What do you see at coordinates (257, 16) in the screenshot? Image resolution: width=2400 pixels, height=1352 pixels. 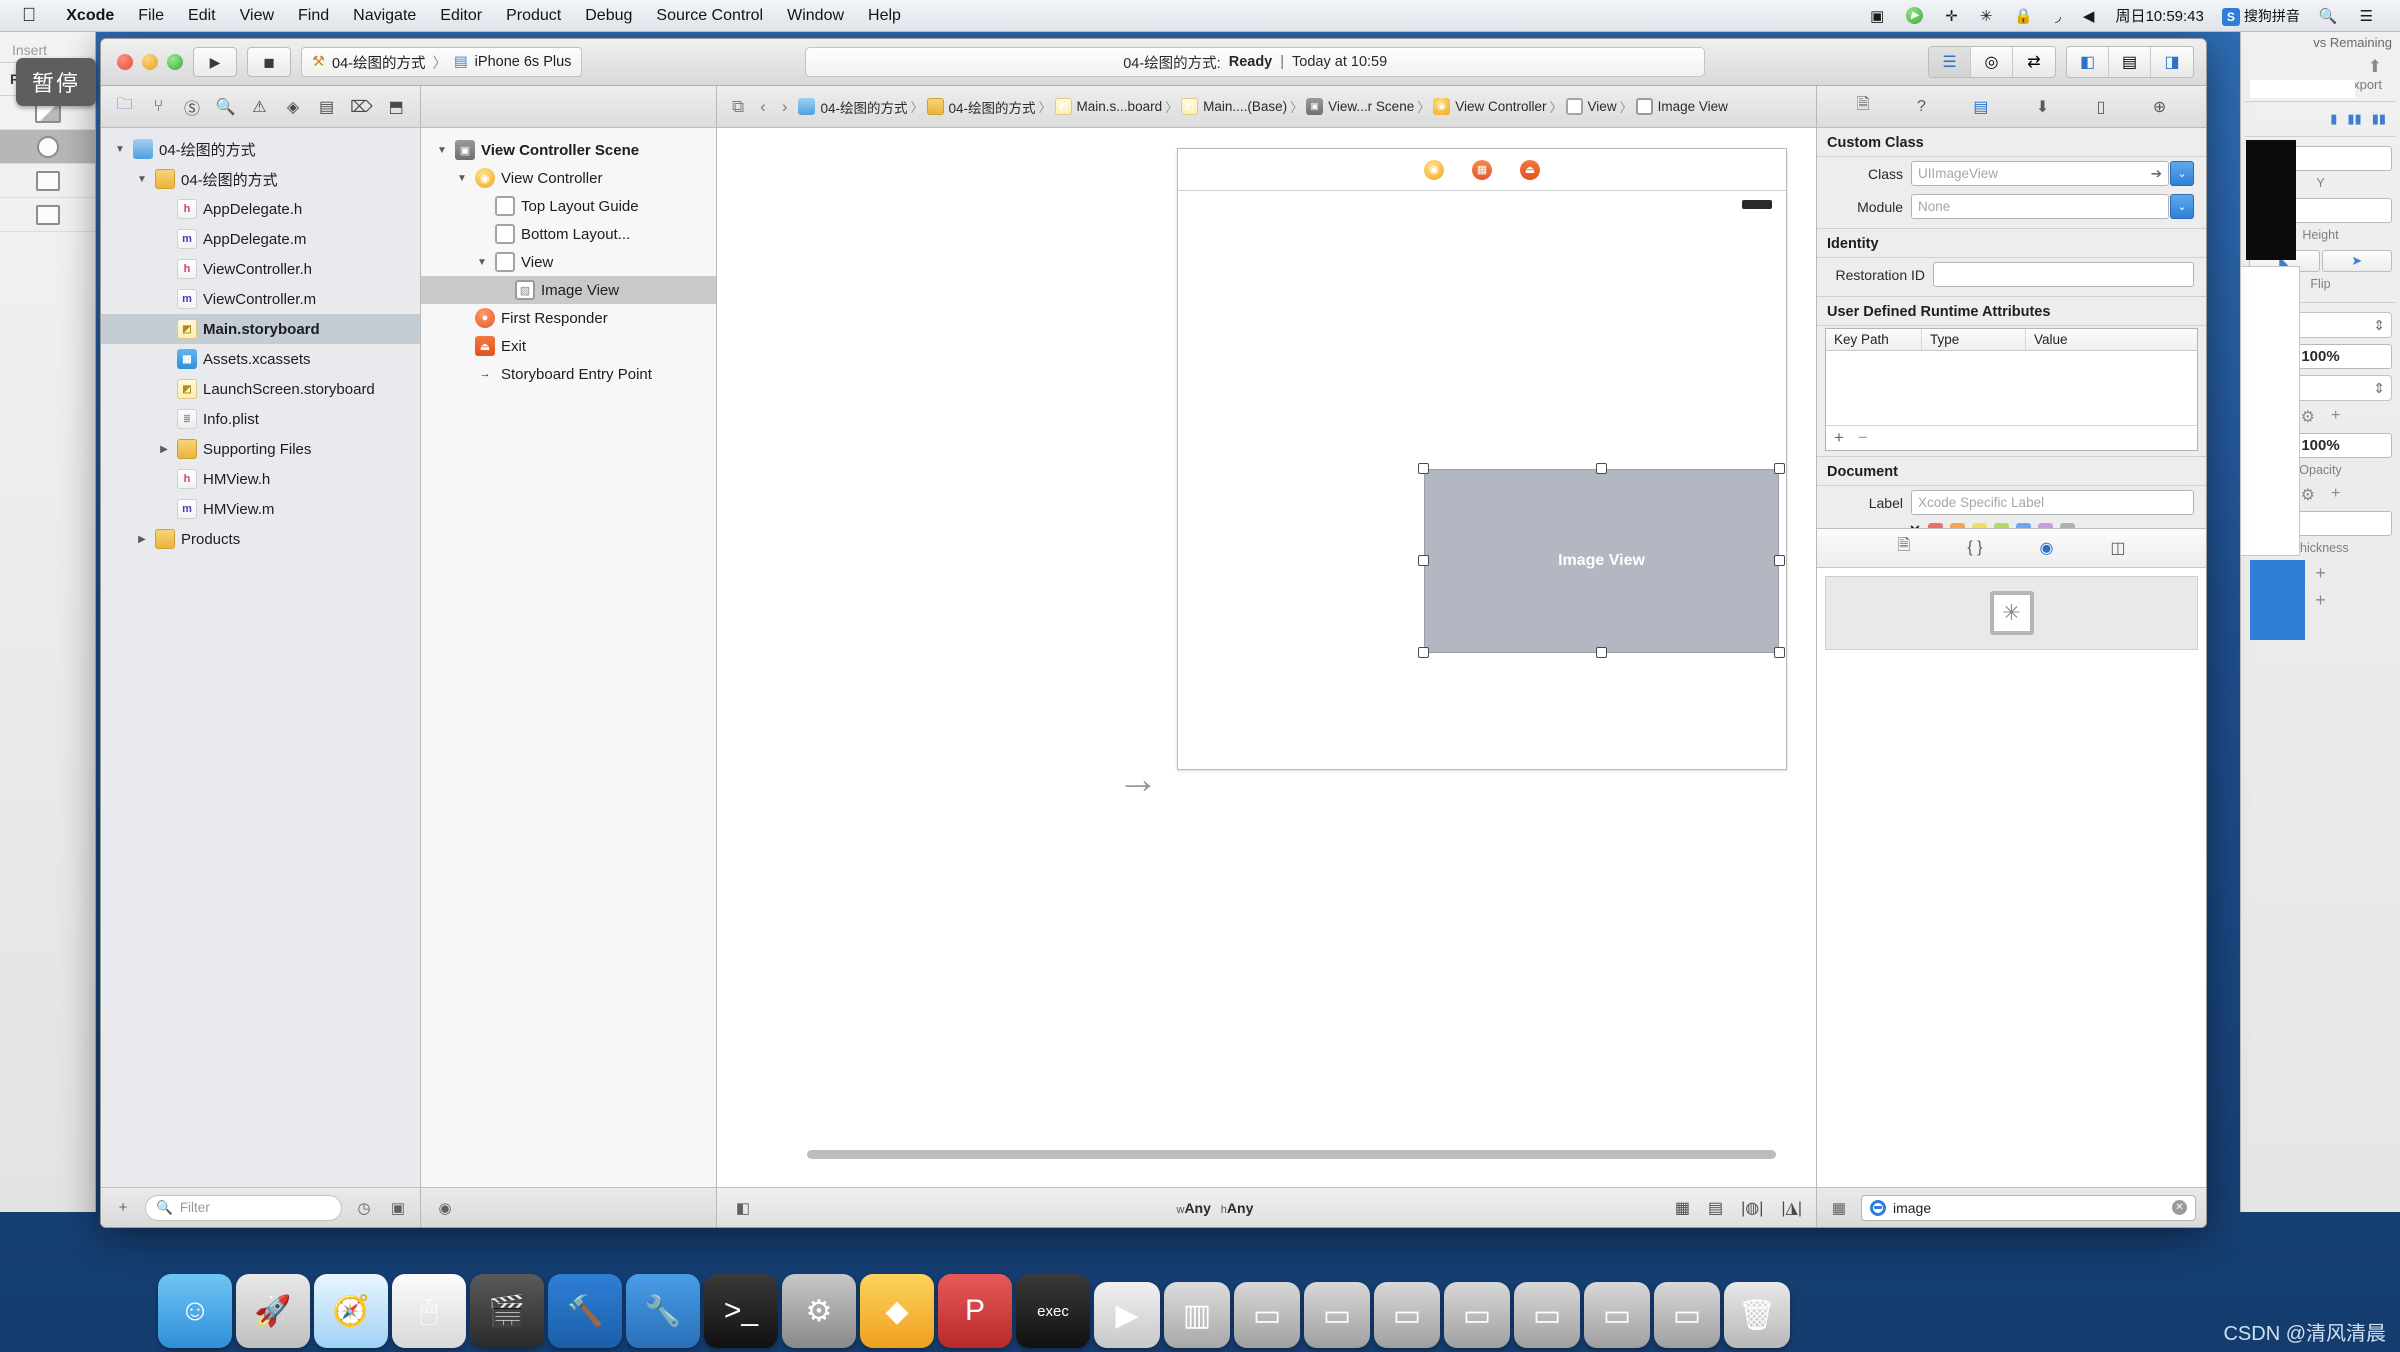 I see `menu-item-view: View` at bounding box center [257, 16].